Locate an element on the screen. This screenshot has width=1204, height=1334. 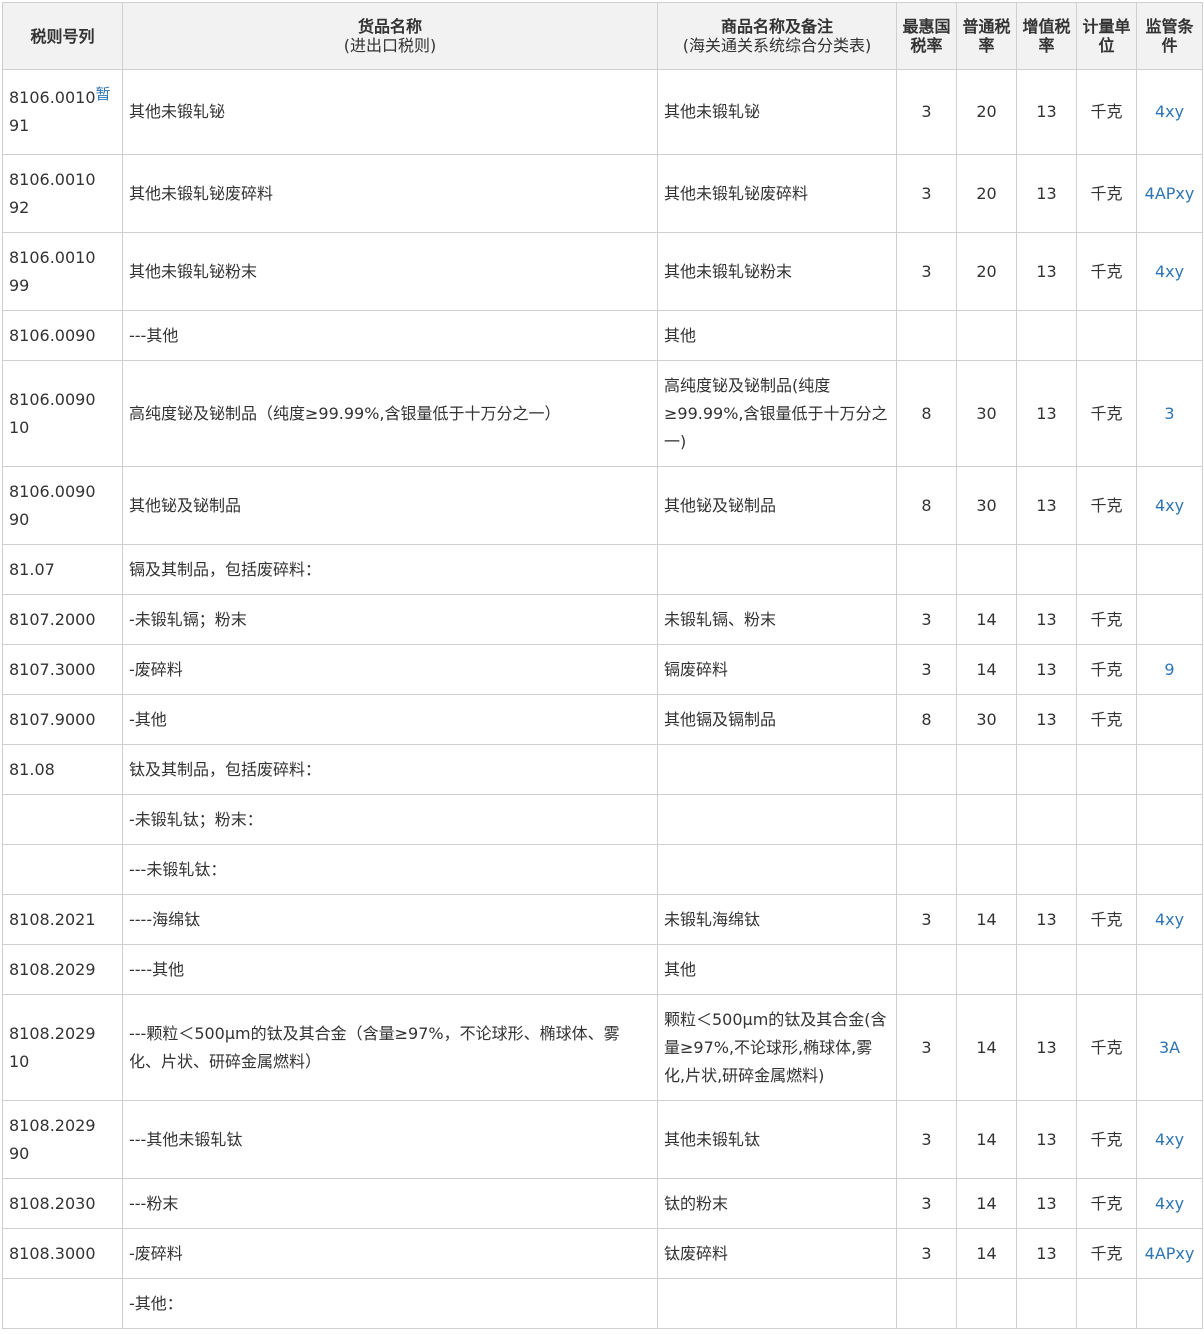
table-row: 8108.2021 ----海绵钛 未锻轧海绵钛 3 14 13 千克 4xy is located at coordinates (602, 919).